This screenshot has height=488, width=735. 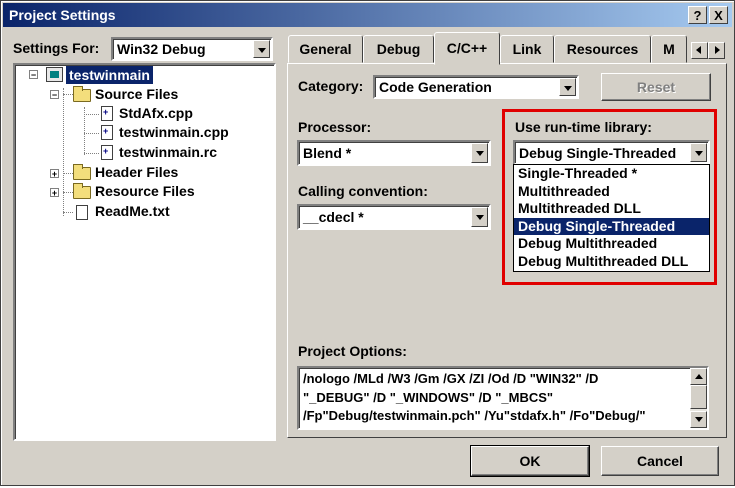 I want to click on runtime-library-value: Debug Single-Threaded, so click(x=598, y=153).